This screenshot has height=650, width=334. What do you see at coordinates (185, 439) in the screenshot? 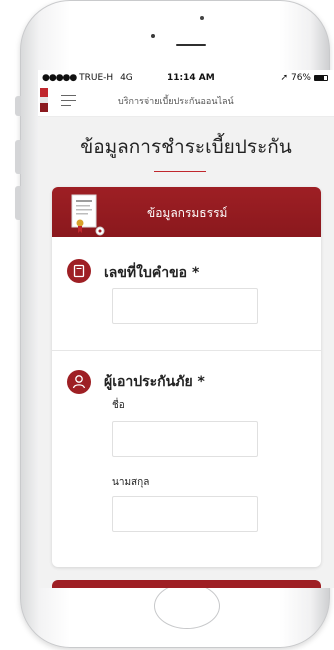
I see `first-name-input` at bounding box center [185, 439].